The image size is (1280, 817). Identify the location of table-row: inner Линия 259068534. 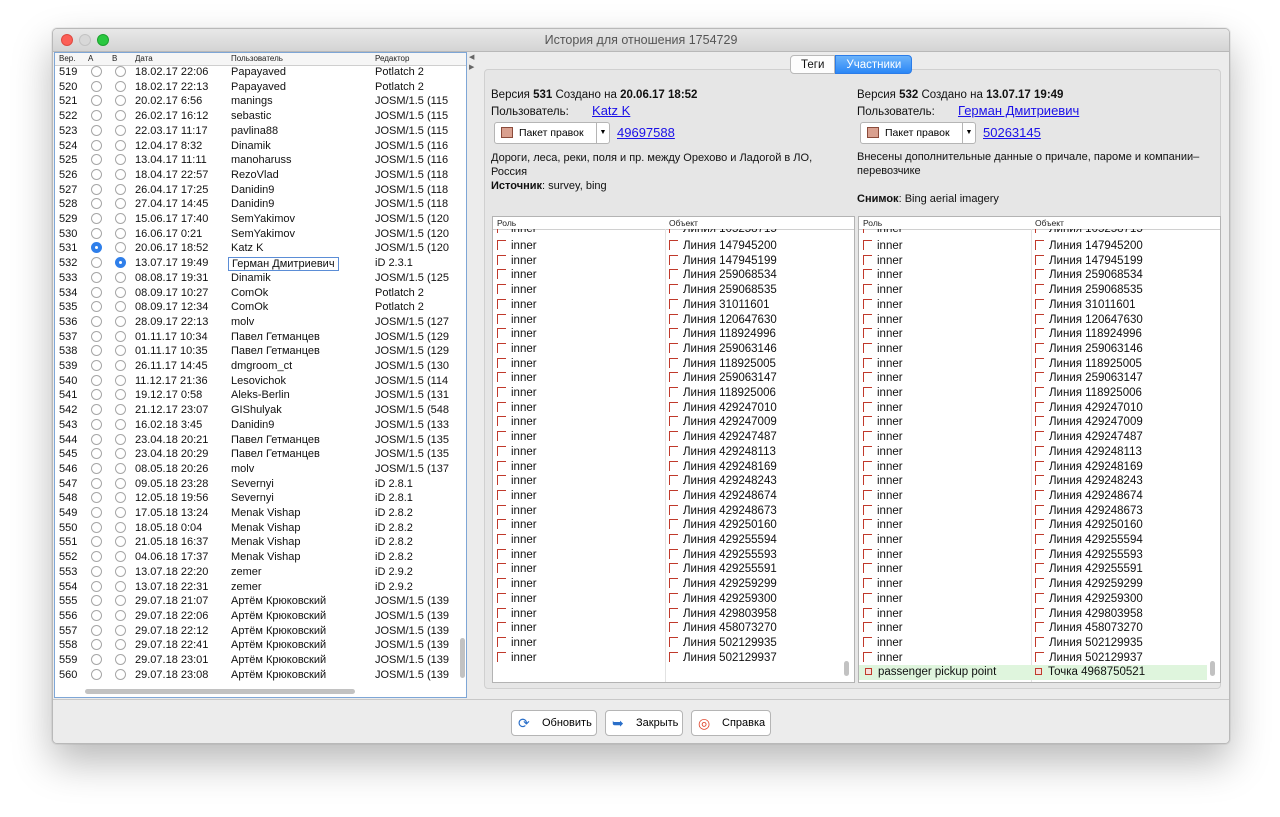
(1034, 275).